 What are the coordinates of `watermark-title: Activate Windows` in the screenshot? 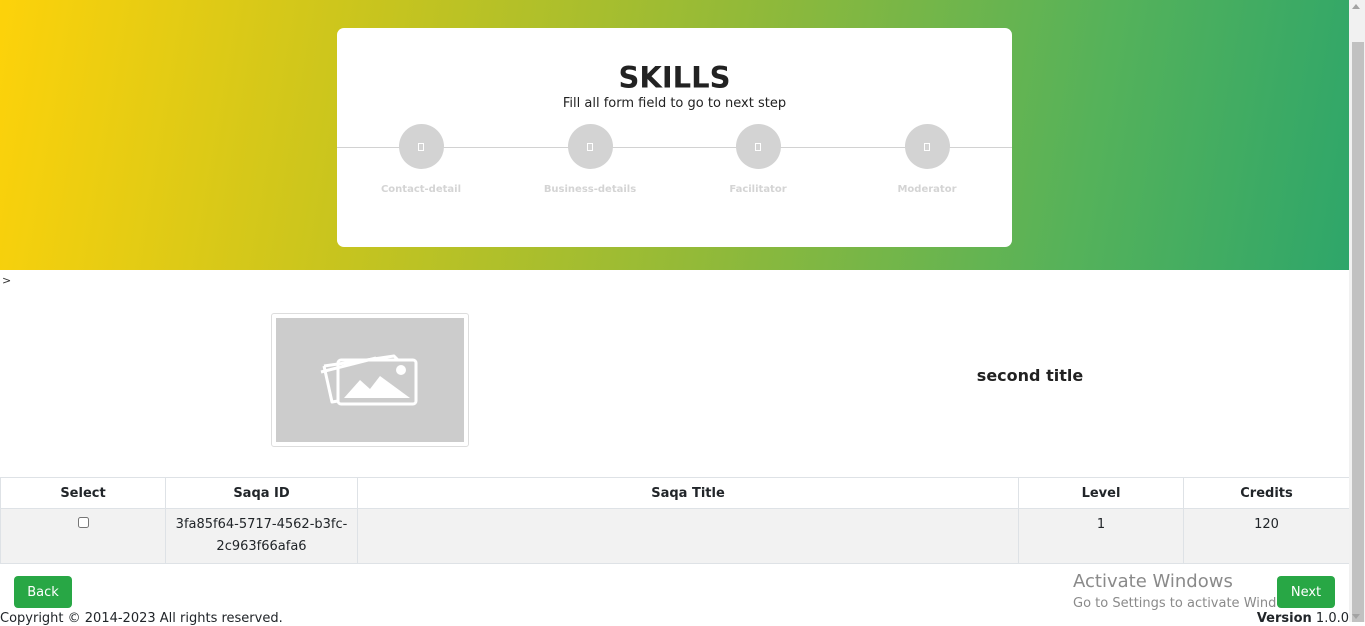 It's located at (1153, 581).